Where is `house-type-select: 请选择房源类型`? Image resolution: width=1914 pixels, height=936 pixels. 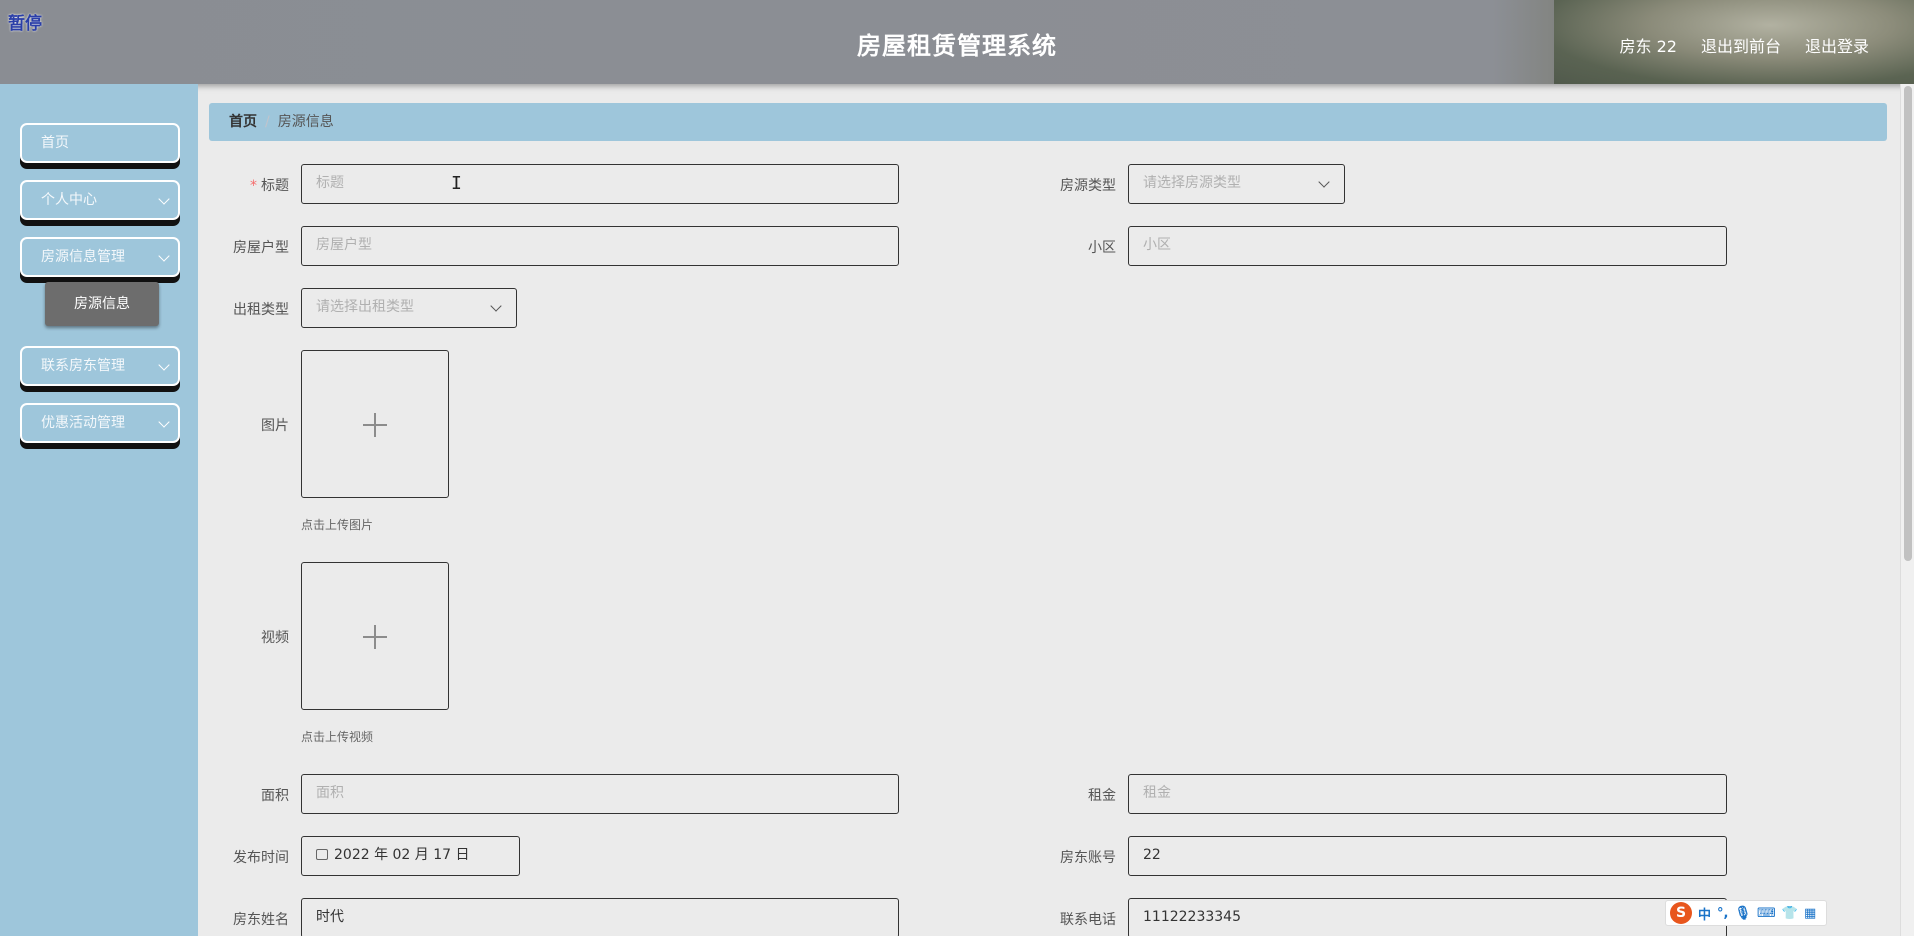
house-type-select: 请选择房源类型 is located at coordinates (1236, 184).